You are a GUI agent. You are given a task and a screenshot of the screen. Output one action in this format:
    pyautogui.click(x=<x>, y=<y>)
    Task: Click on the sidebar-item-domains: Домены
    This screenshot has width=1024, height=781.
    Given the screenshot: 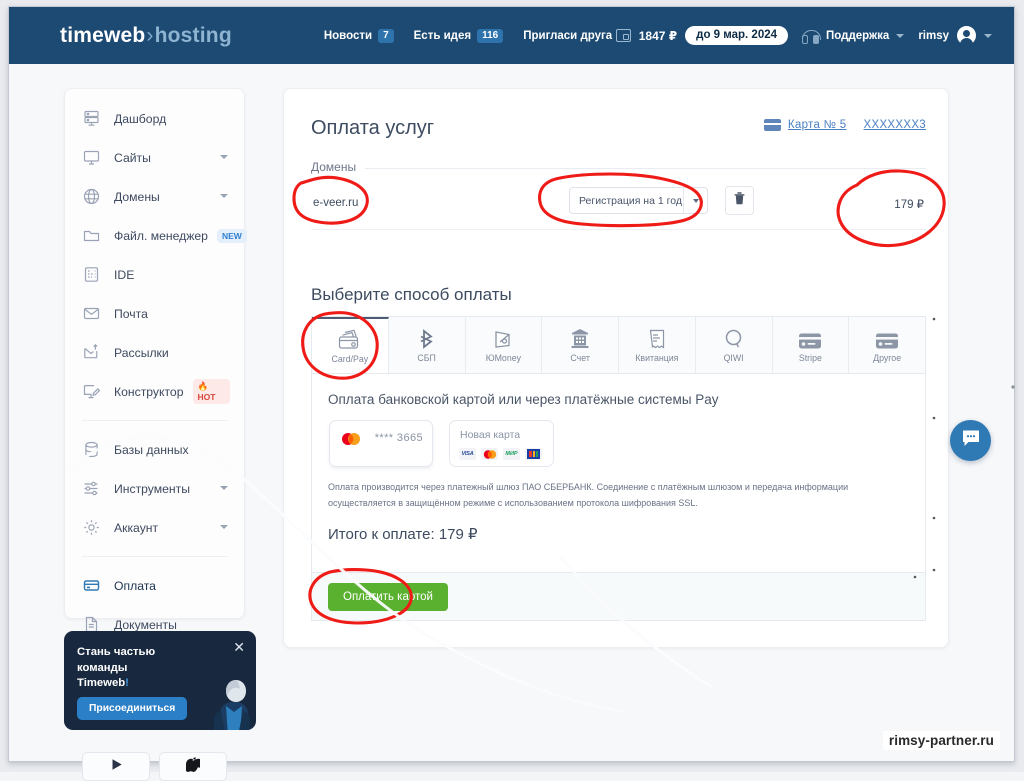 What is the action you would take?
    pyautogui.click(x=154, y=196)
    